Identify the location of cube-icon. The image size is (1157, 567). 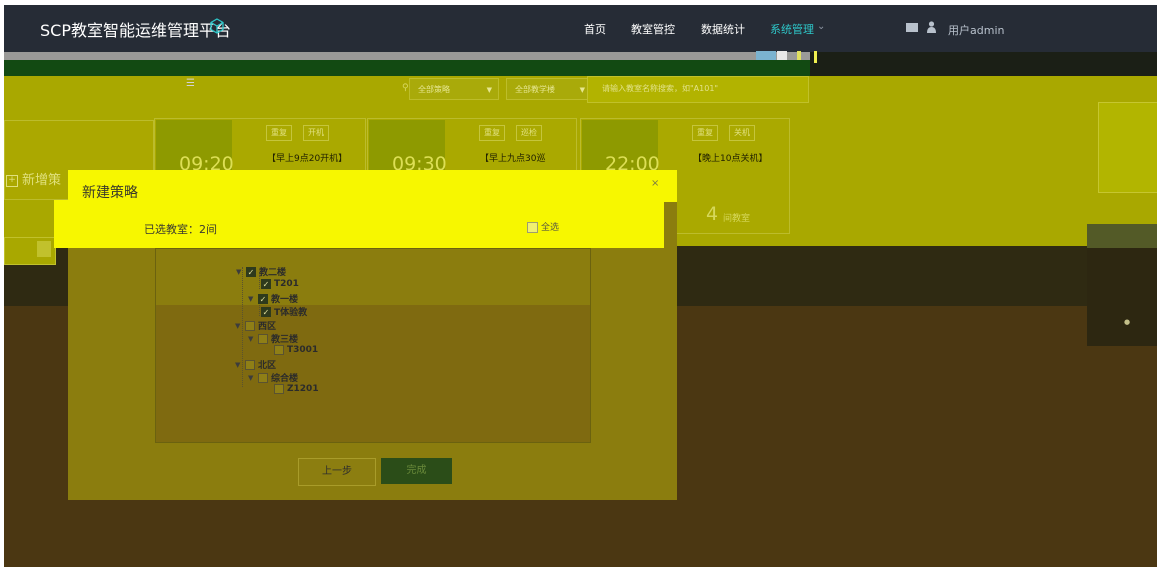
(217, 26).